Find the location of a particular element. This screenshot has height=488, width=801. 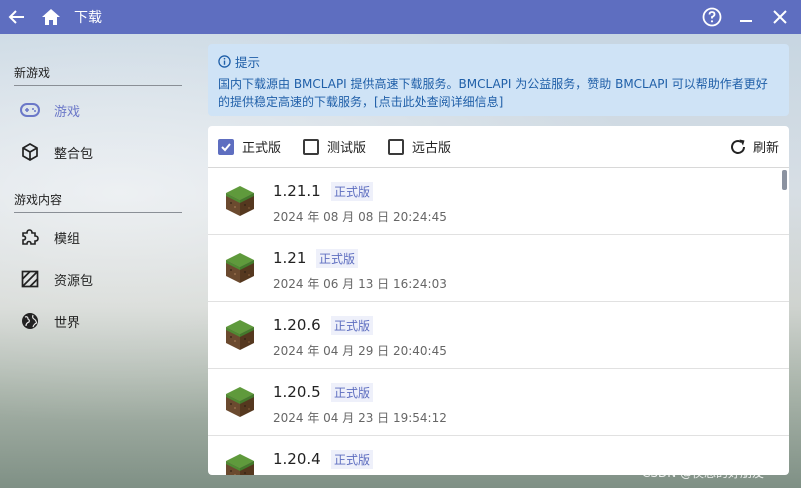

filter-bar: 正式版 测试版 远古版 刷新 is located at coordinates (498, 147).